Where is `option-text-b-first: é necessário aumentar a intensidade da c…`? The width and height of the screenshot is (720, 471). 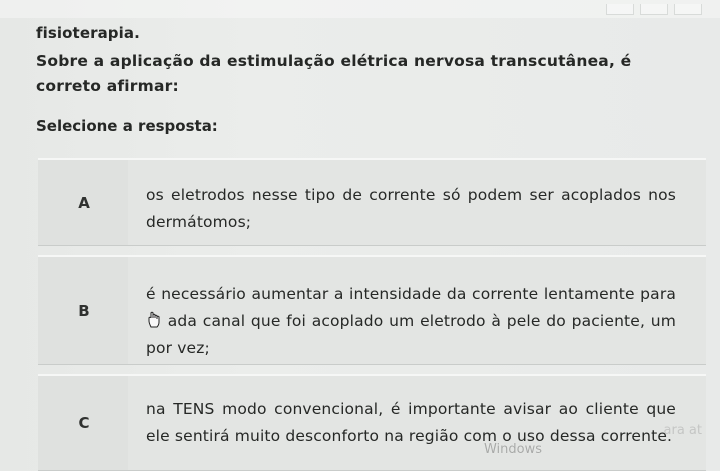
option-text-b-first: é necessário aumentar a intensidade da c… is located at coordinates (411, 294).